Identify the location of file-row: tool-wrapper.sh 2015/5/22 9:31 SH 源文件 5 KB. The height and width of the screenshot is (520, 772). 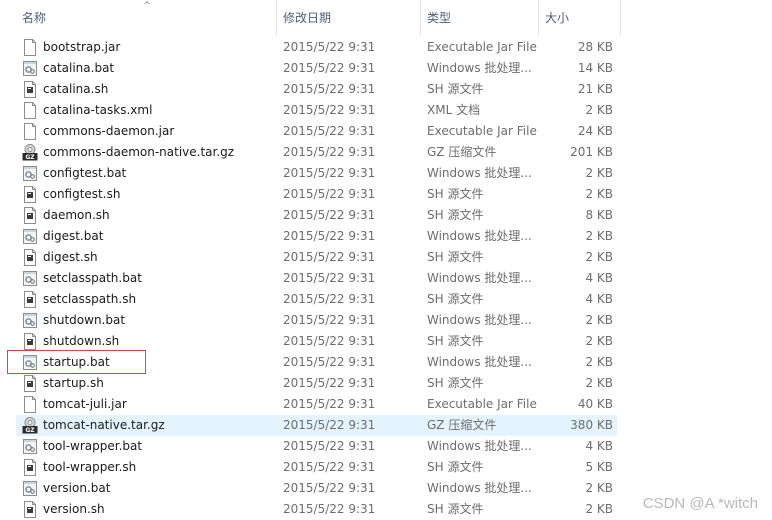
(316, 467).